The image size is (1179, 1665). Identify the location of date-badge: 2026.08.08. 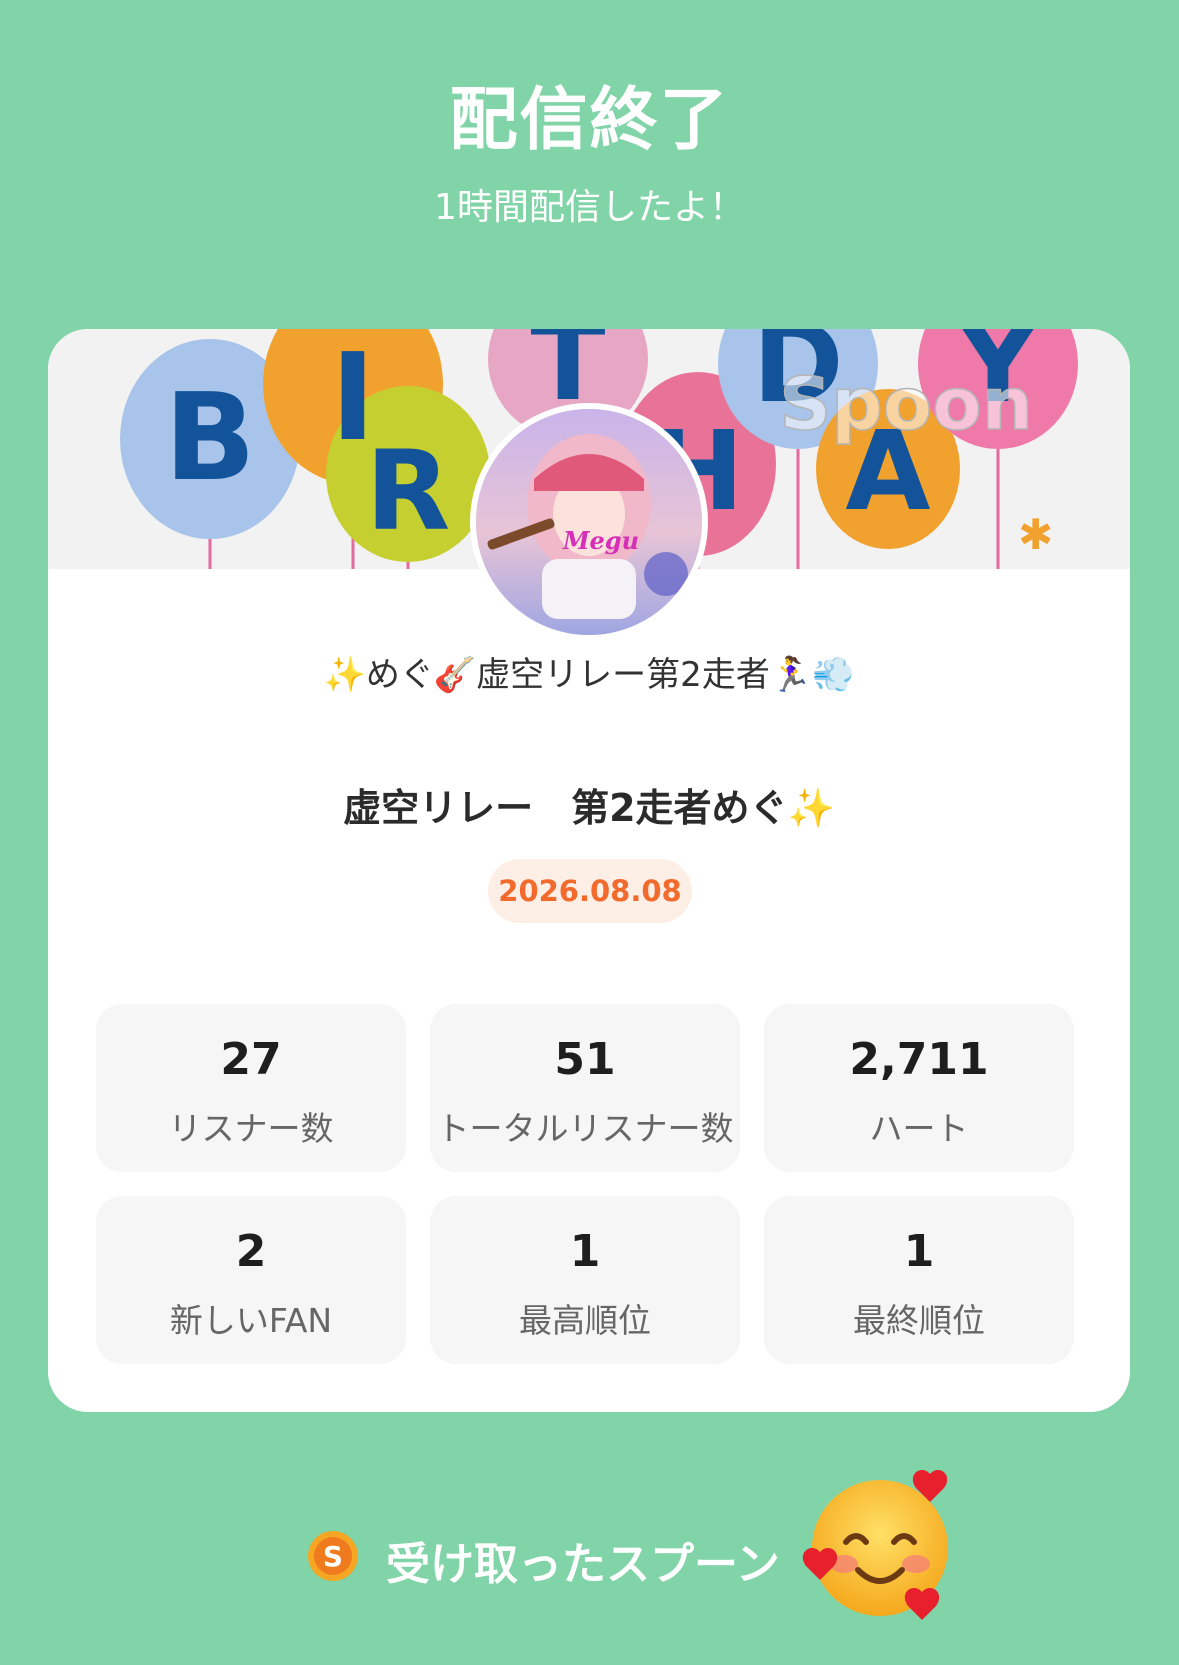
(590, 891).